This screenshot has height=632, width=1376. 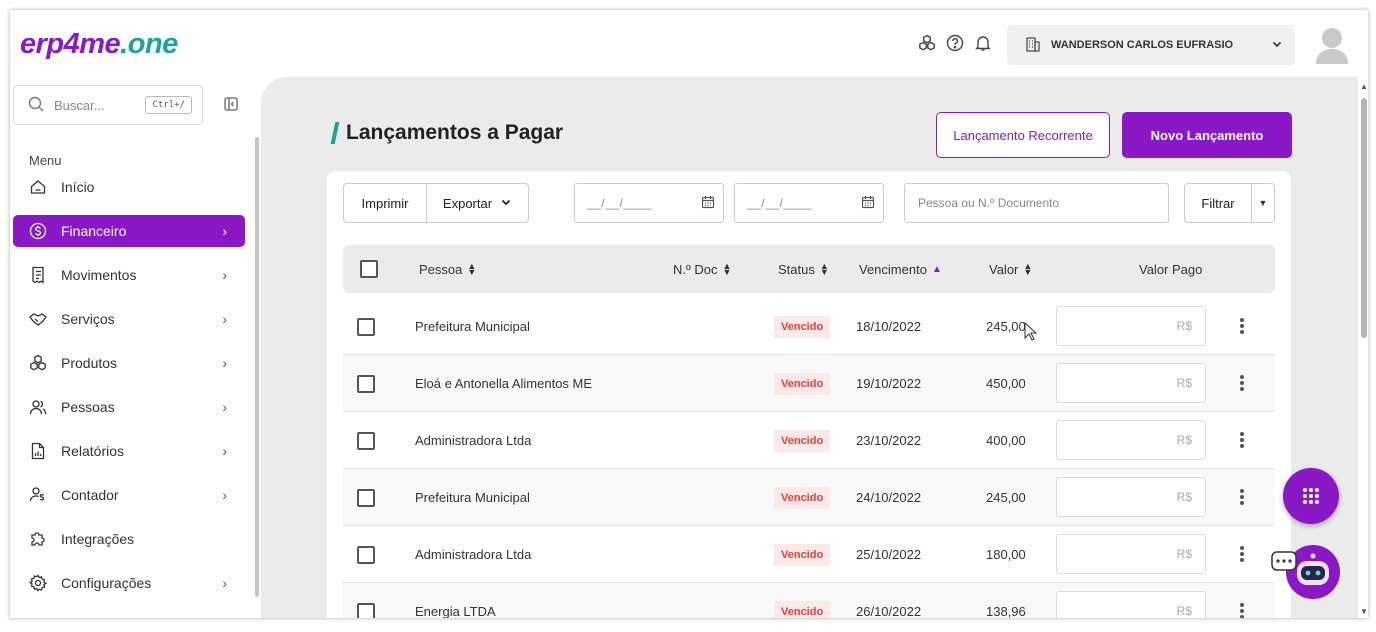 What do you see at coordinates (1004, 269) in the screenshot?
I see `column-label: Valor` at bounding box center [1004, 269].